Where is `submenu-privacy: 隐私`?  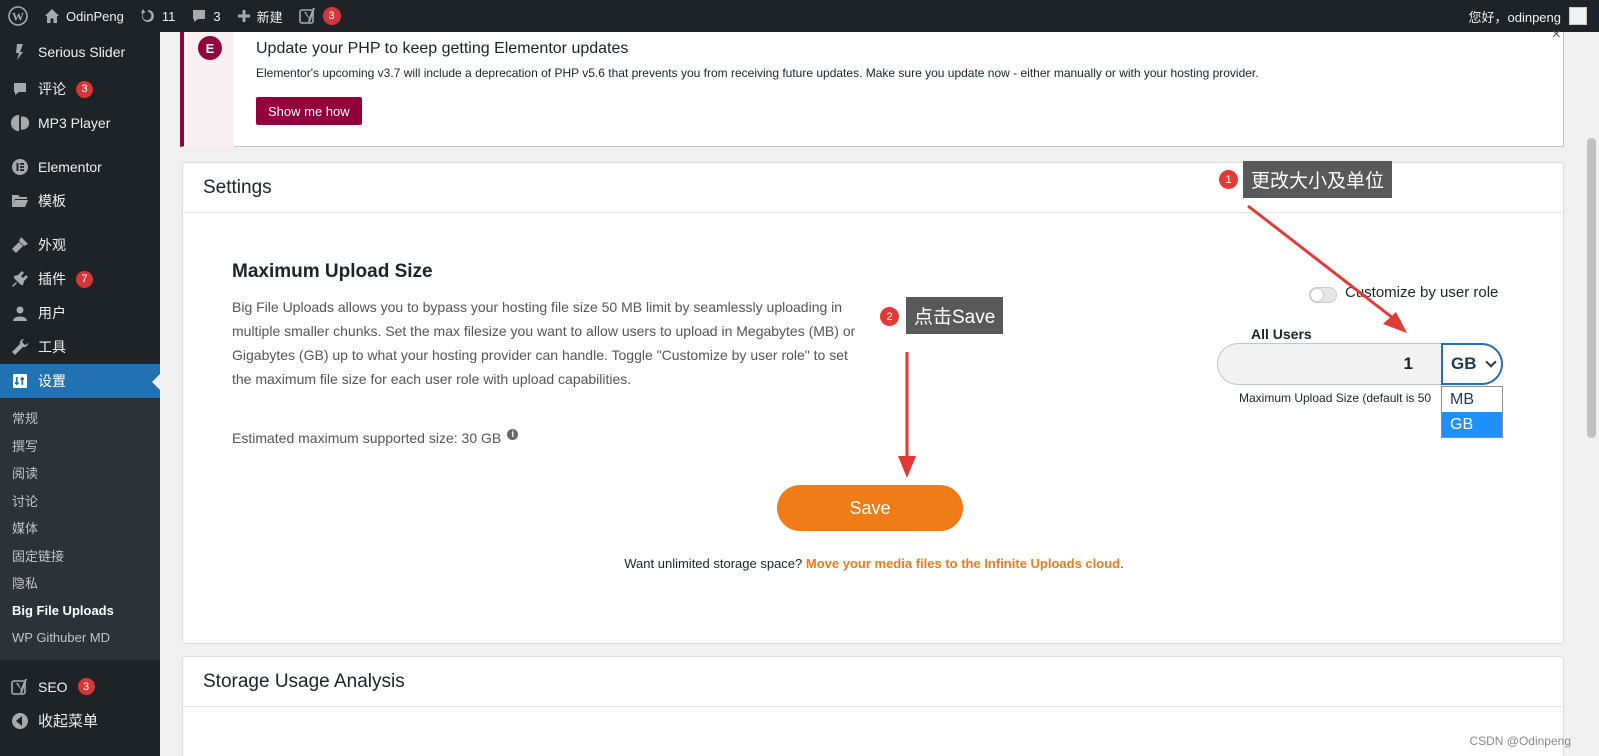
submenu-privacy: 隐私 is located at coordinates (80, 583).